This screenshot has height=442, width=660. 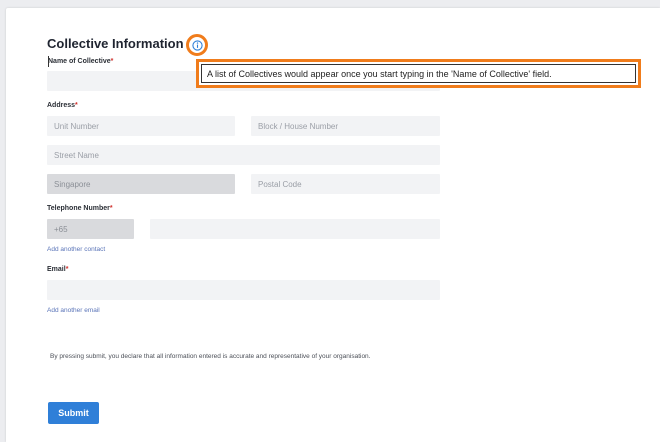 I want to click on email-label-text: Email, so click(x=56, y=269).